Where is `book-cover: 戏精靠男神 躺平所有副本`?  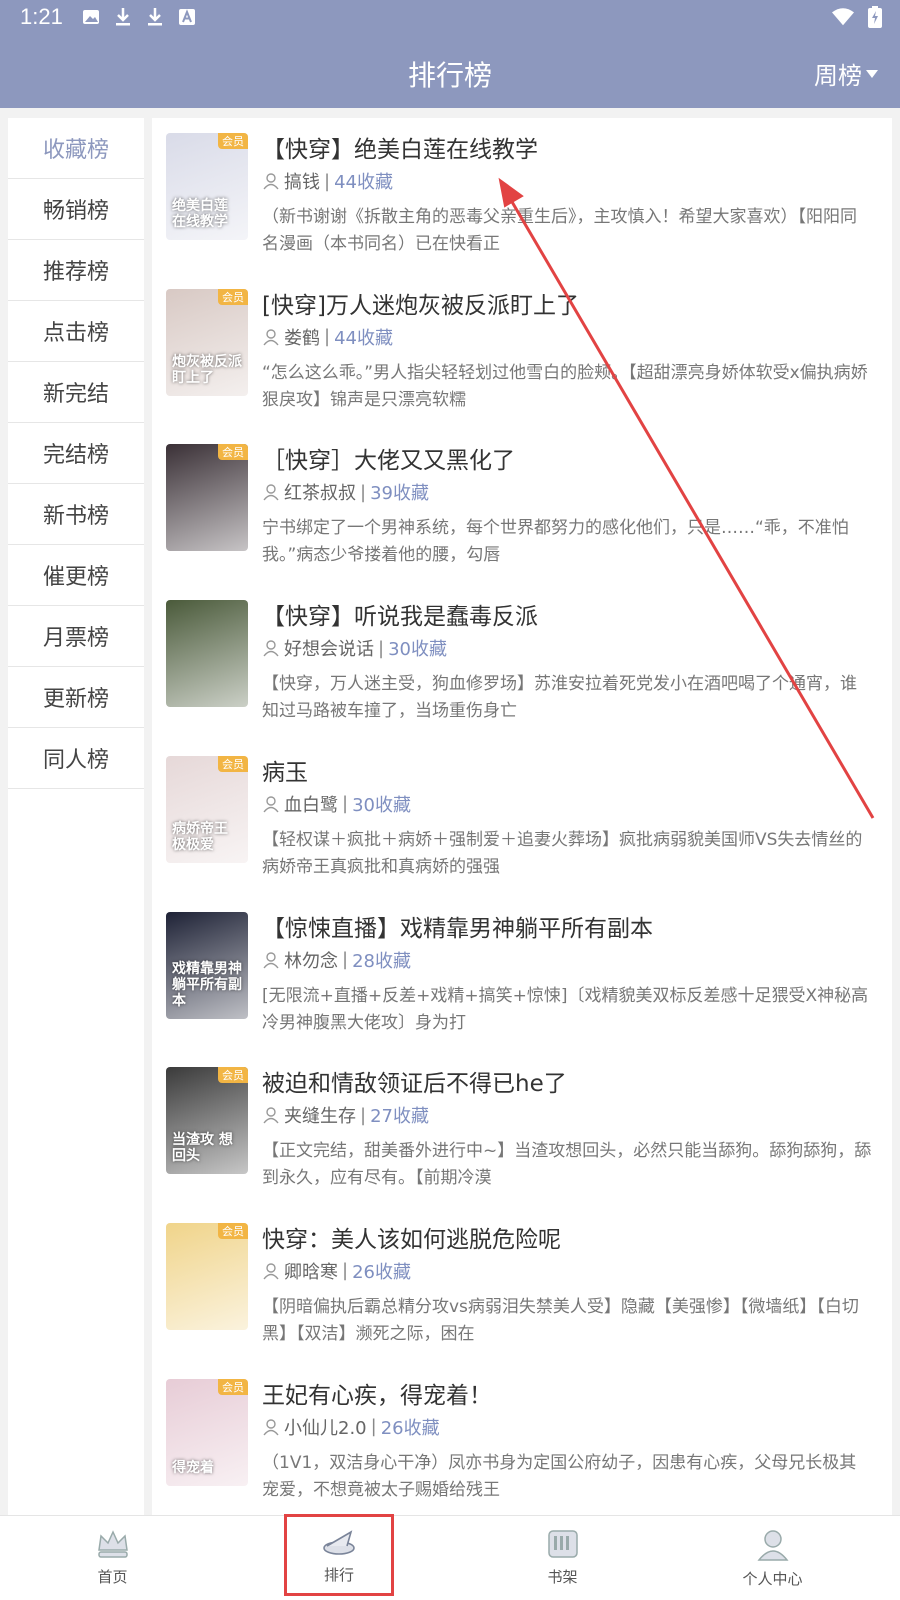 book-cover: 戏精靠男神 躺平所有副本 is located at coordinates (207, 965).